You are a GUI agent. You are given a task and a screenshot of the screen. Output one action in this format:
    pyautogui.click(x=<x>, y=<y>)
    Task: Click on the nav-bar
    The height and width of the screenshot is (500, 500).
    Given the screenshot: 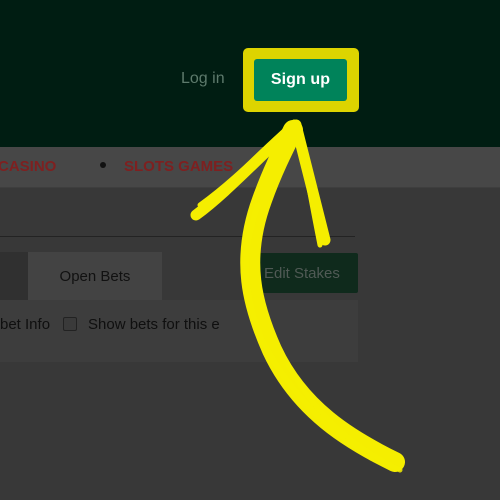 What is the action you would take?
    pyautogui.click(x=250, y=167)
    